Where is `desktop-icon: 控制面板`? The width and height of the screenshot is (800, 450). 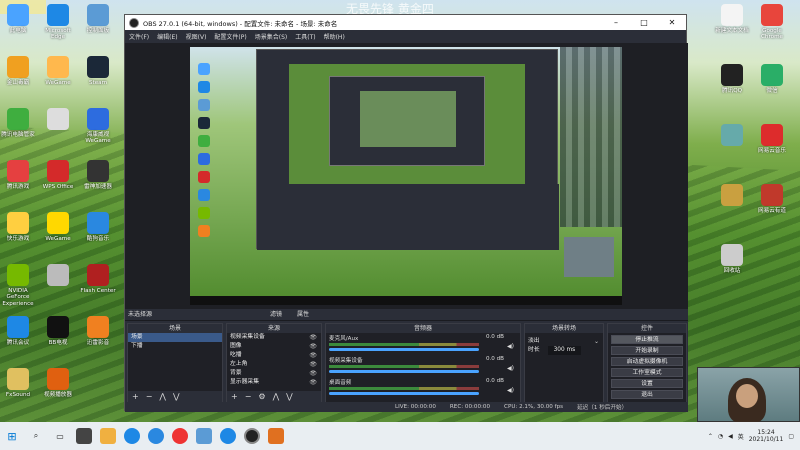 desktop-icon: 控制面板 is located at coordinates (98, 19).